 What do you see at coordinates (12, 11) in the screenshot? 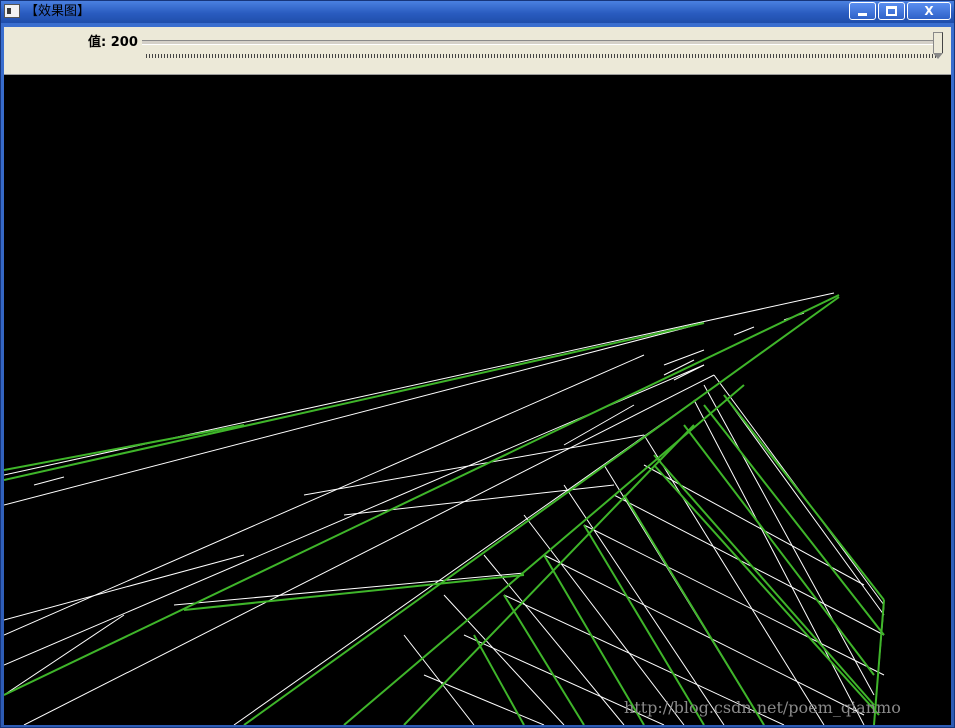
I see `window-icon` at bounding box center [12, 11].